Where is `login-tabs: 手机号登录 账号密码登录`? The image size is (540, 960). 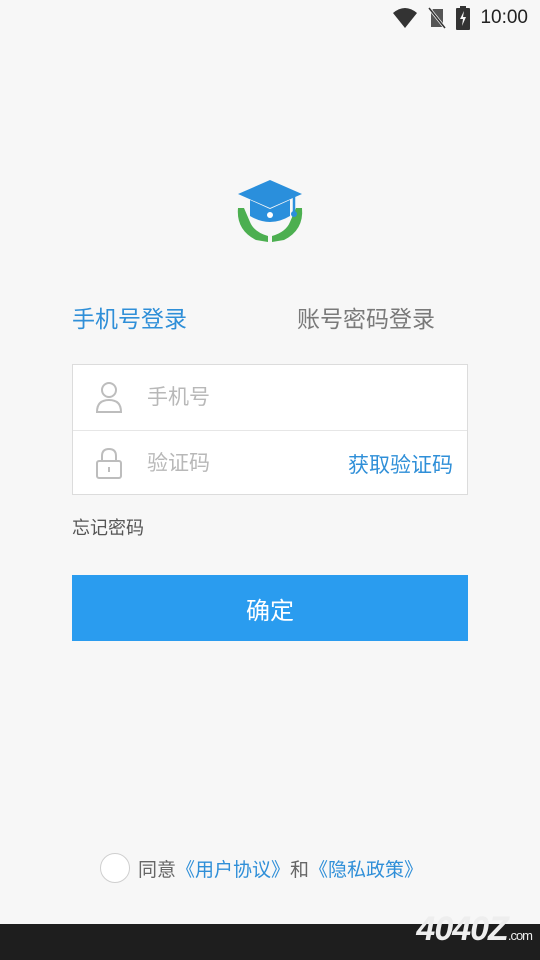
login-tabs: 手机号登录 账号密码登录 is located at coordinates (272, 320).